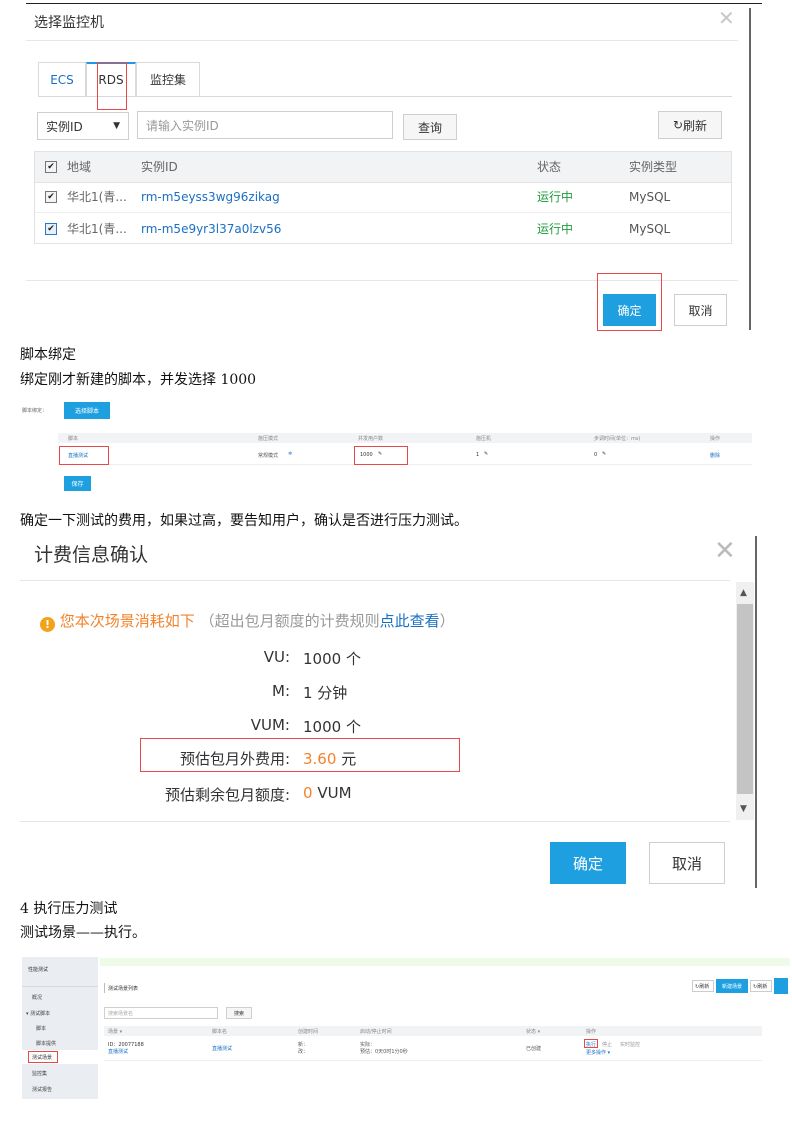 The width and height of the screenshot is (792, 1128). What do you see at coordinates (62, 79) in the screenshot?
I see `tab-ecs: ECS` at bounding box center [62, 79].